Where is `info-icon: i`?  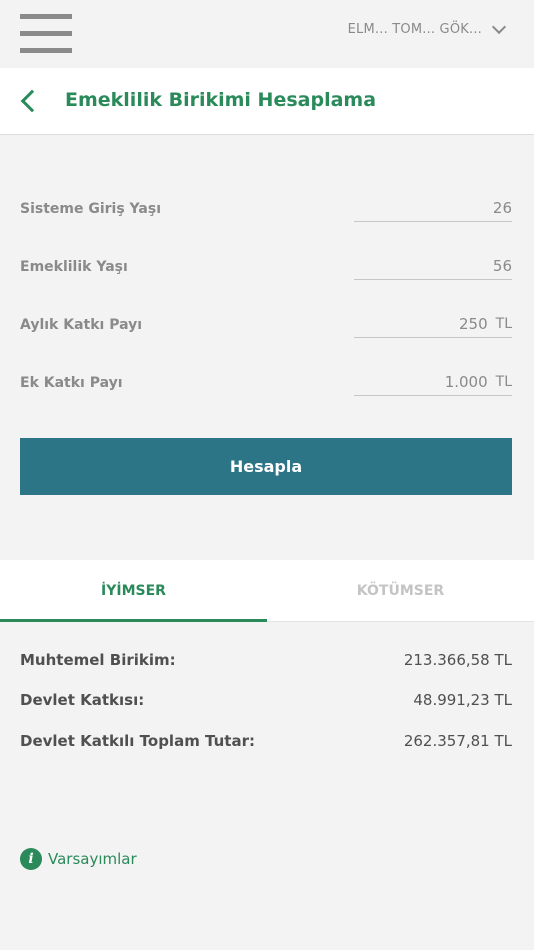 info-icon: i is located at coordinates (31, 859).